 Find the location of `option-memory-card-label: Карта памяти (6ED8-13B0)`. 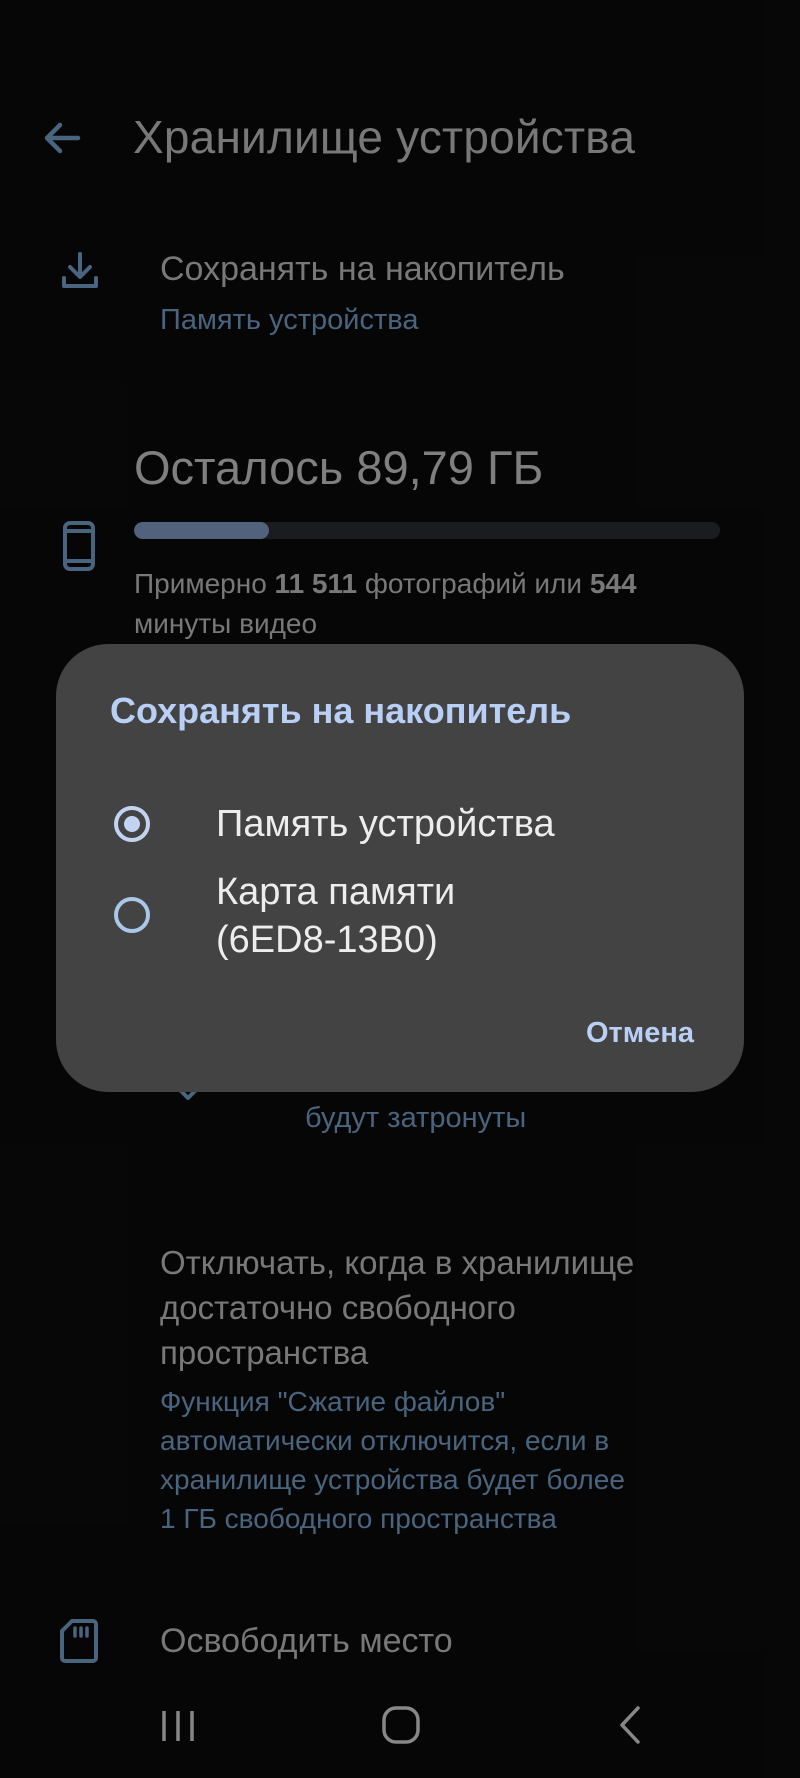

option-memory-card-label: Карта памяти (6ED8-13B0) is located at coordinates (335, 916).